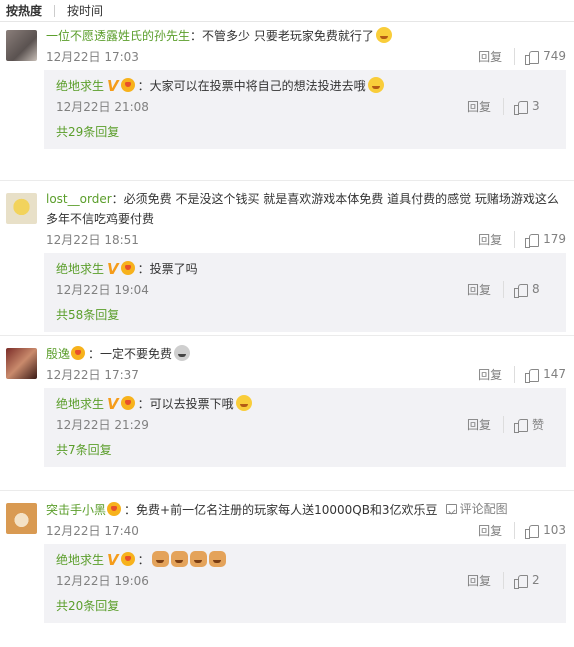  What do you see at coordinates (305, 607) in the screenshot?
I see `more-replies-link: 共20条回复` at bounding box center [305, 607].